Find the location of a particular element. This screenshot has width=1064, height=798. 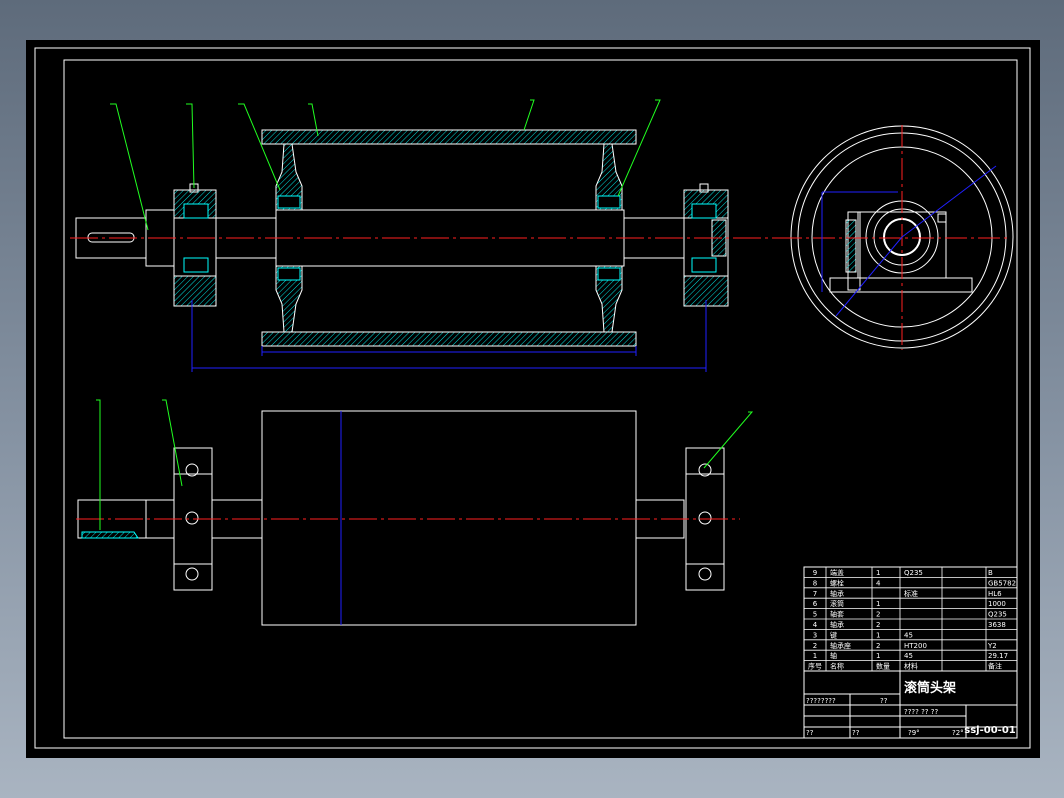

bom-cell-mat: 标准 is located at coordinates (911, 593).